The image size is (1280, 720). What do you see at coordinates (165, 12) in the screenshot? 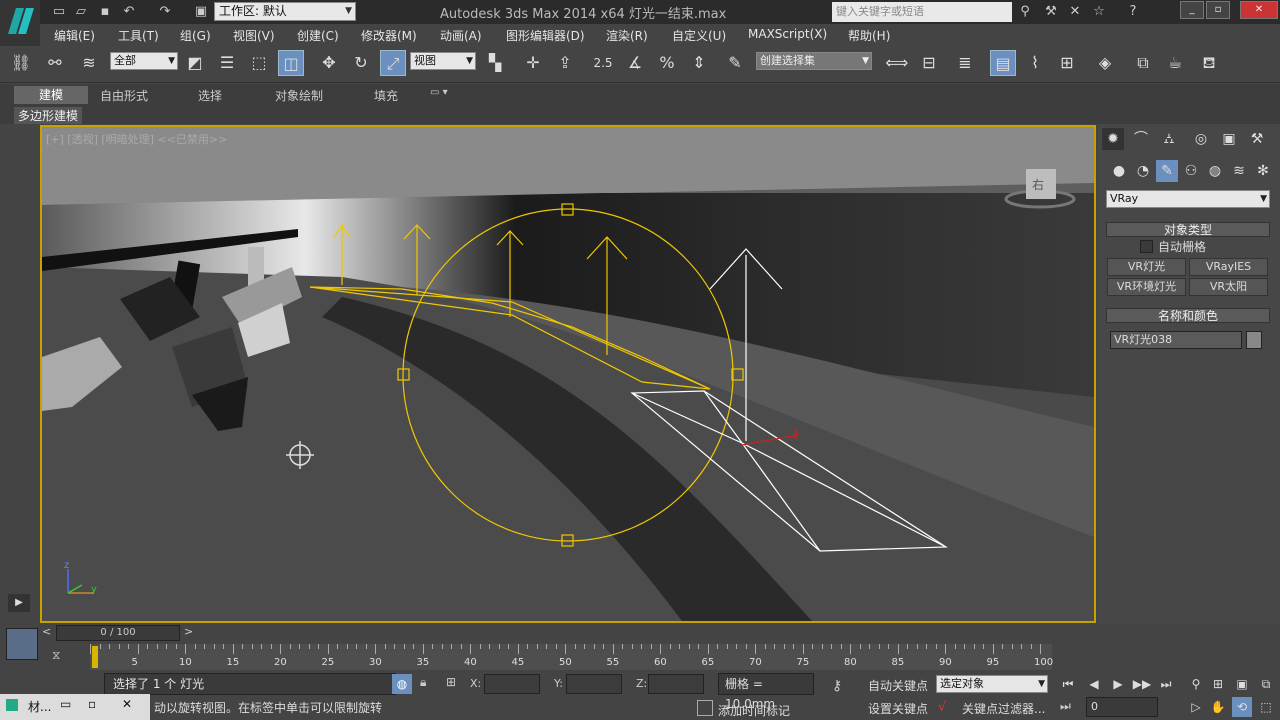
I see `redo-icon: ↷` at bounding box center [165, 12].